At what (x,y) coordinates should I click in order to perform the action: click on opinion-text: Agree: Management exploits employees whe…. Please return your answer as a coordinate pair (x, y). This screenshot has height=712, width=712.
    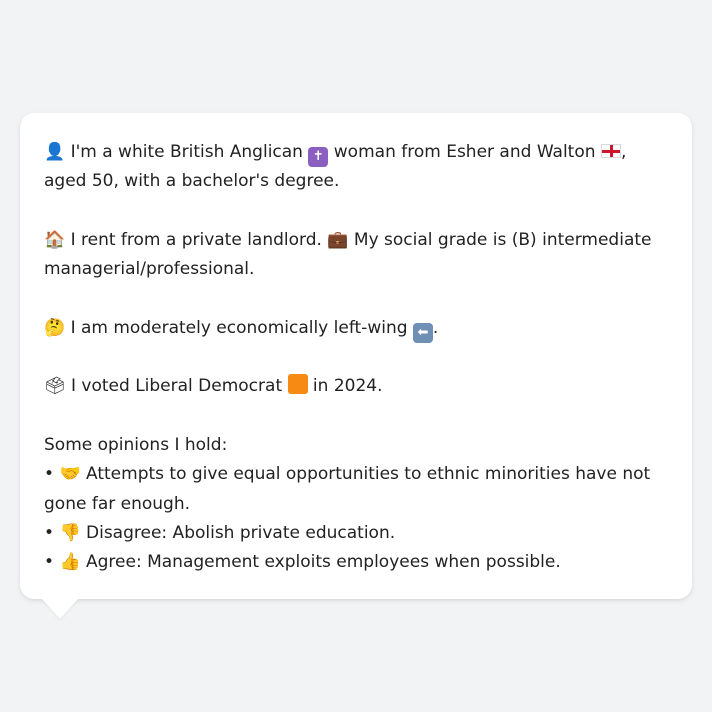
    Looking at the image, I should click on (323, 562).